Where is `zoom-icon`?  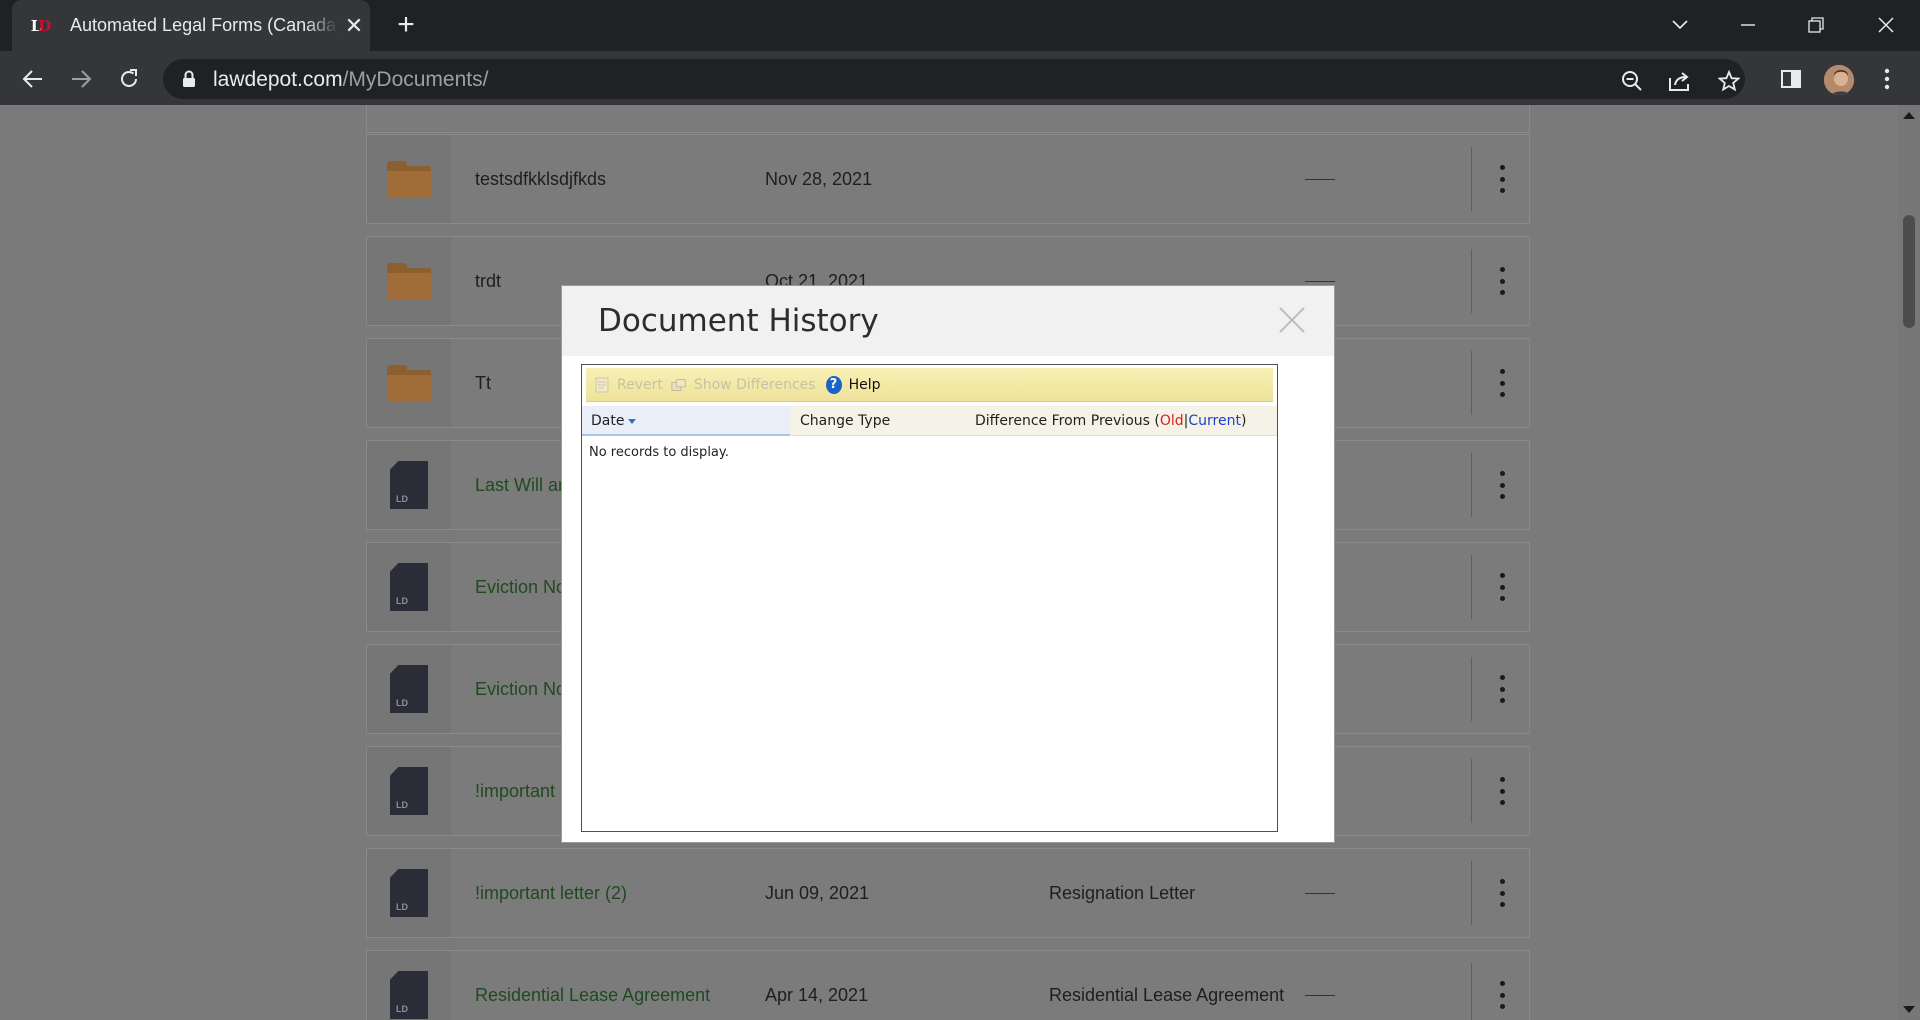 zoom-icon is located at coordinates (1632, 81).